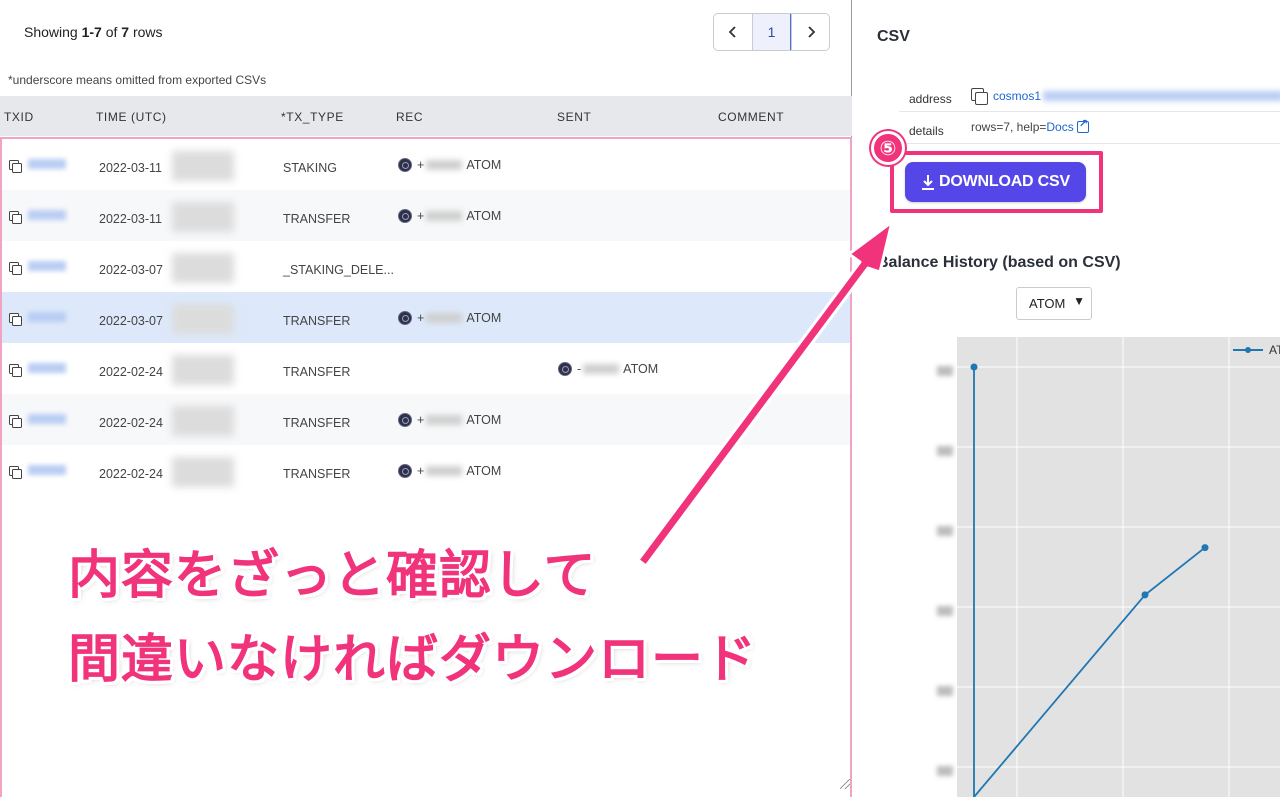 This screenshot has height=797, width=1280. I want to click on asset-select-value: ATOM, so click(1047, 303).